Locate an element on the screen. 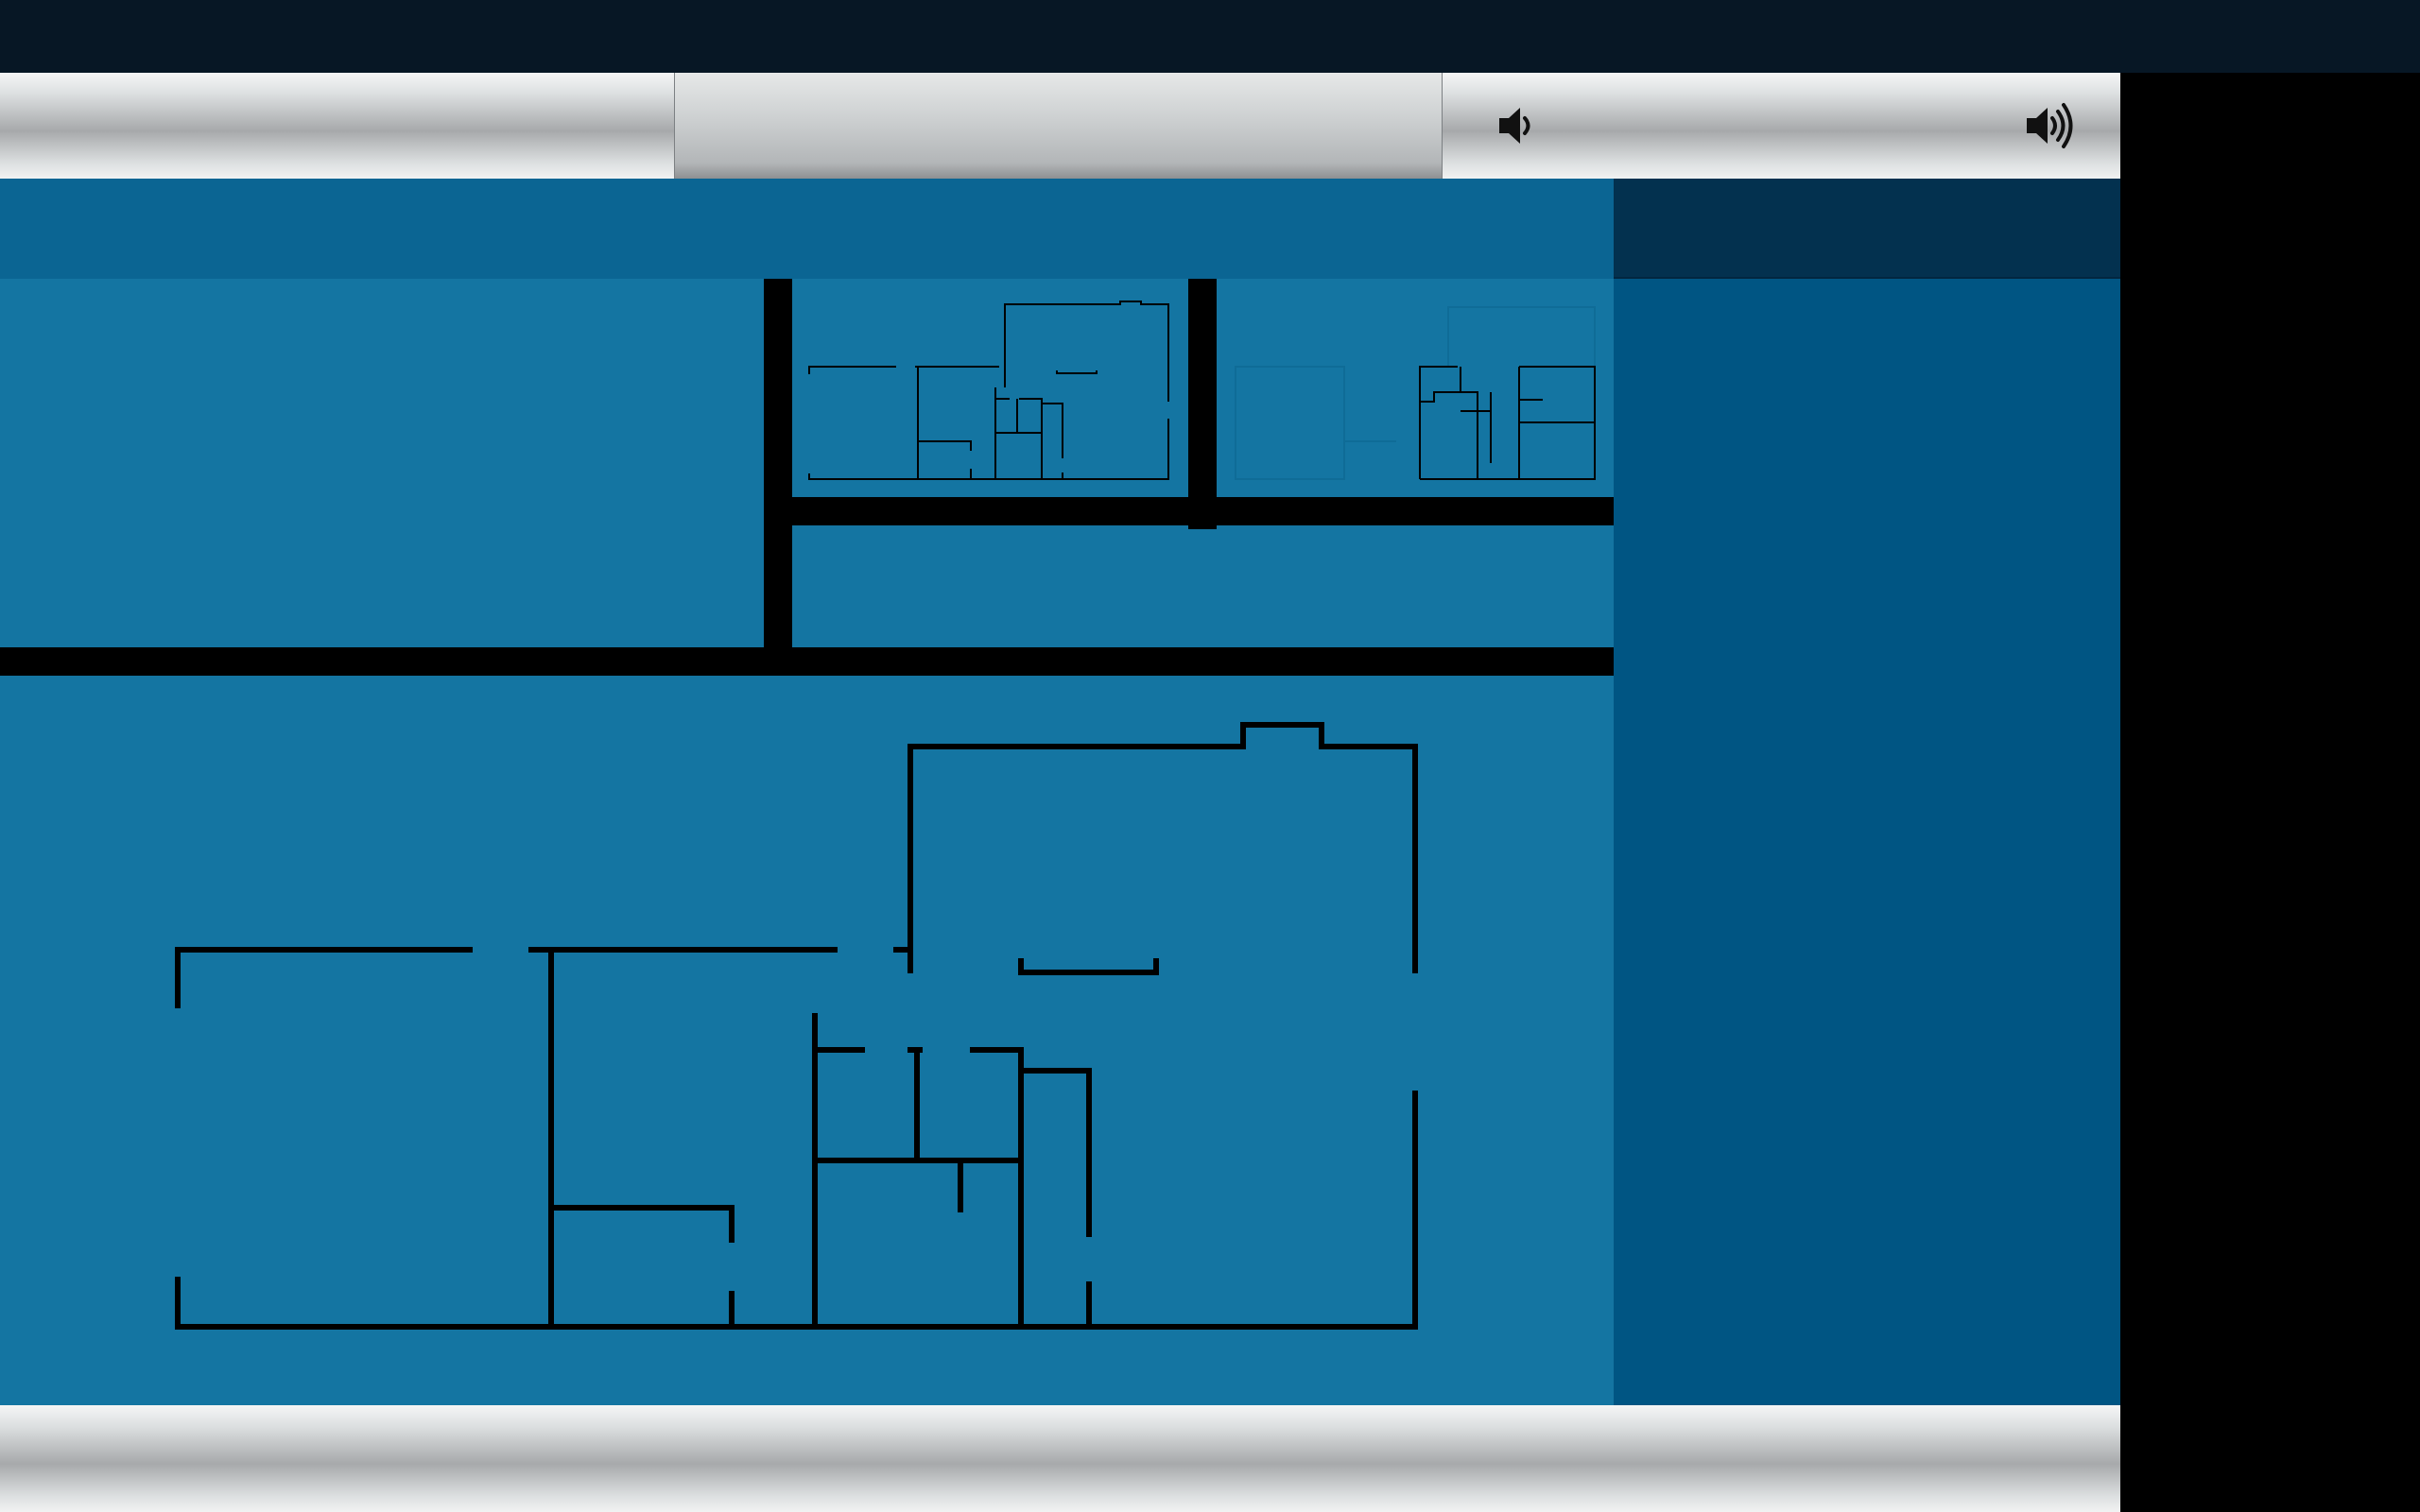 Image resolution: width=2420 pixels, height=1512 pixels. speaker-high-icon is located at coordinates (2051, 125).